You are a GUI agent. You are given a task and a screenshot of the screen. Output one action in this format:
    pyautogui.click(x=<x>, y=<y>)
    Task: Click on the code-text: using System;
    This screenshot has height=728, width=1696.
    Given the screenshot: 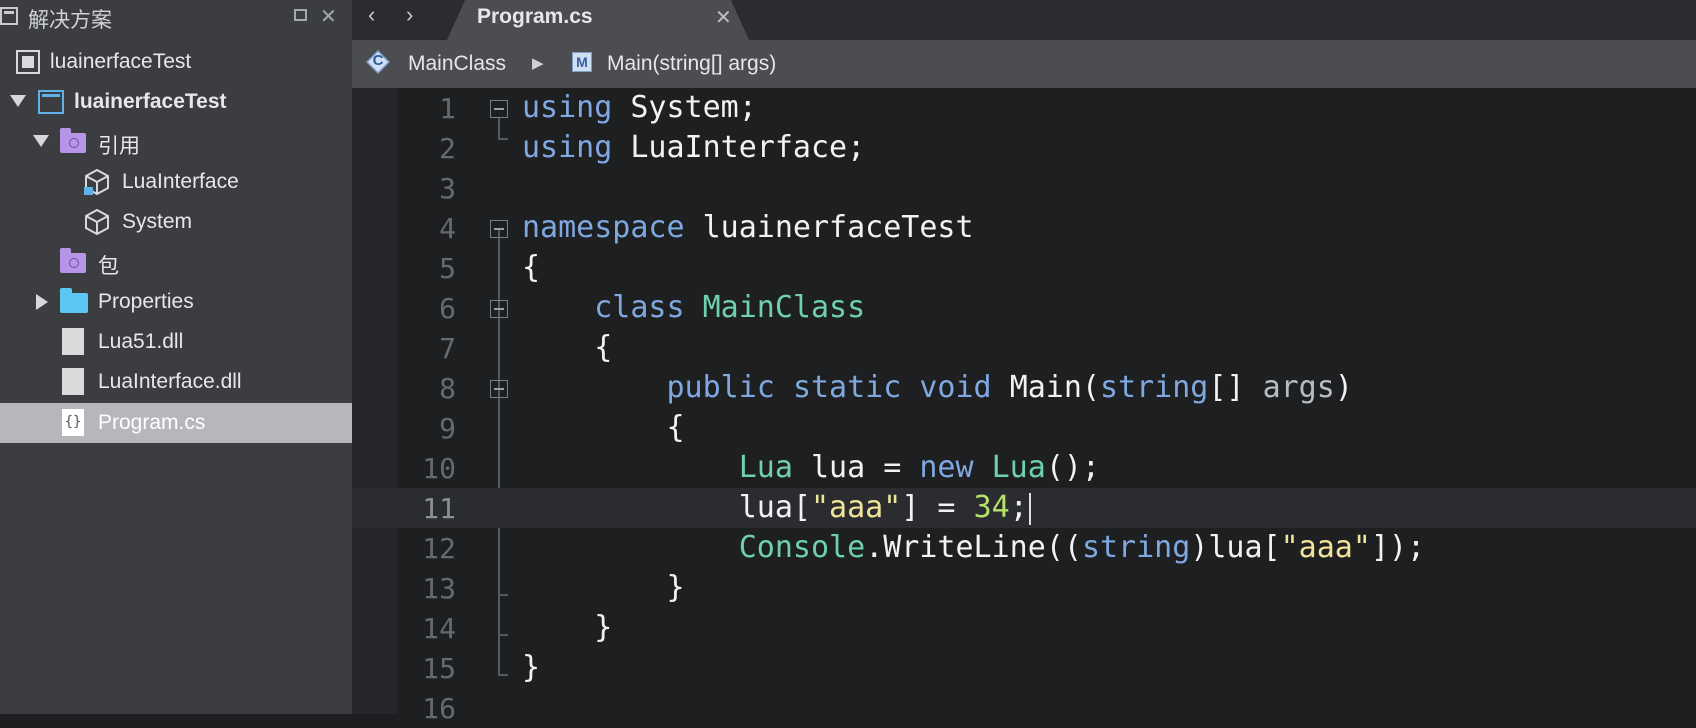 What is the action you would take?
    pyautogui.click(x=639, y=107)
    